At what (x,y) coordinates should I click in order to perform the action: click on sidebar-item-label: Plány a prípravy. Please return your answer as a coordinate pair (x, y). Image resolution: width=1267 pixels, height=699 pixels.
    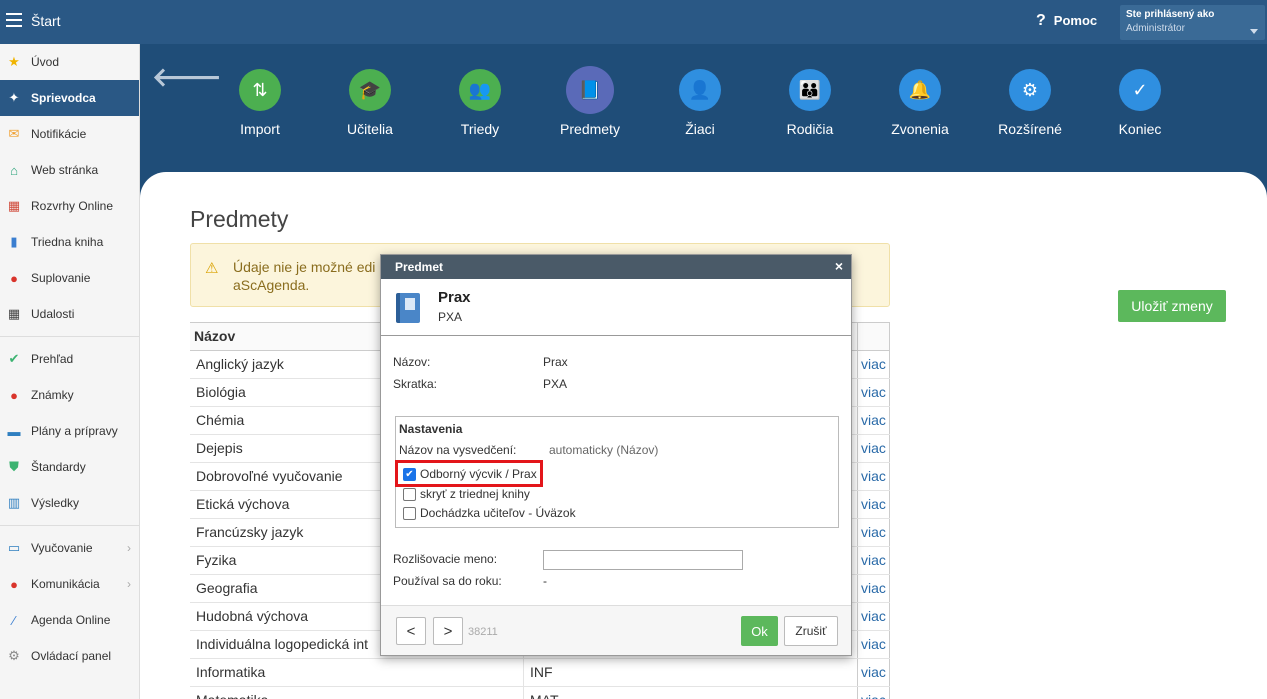
    Looking at the image, I should click on (74, 431).